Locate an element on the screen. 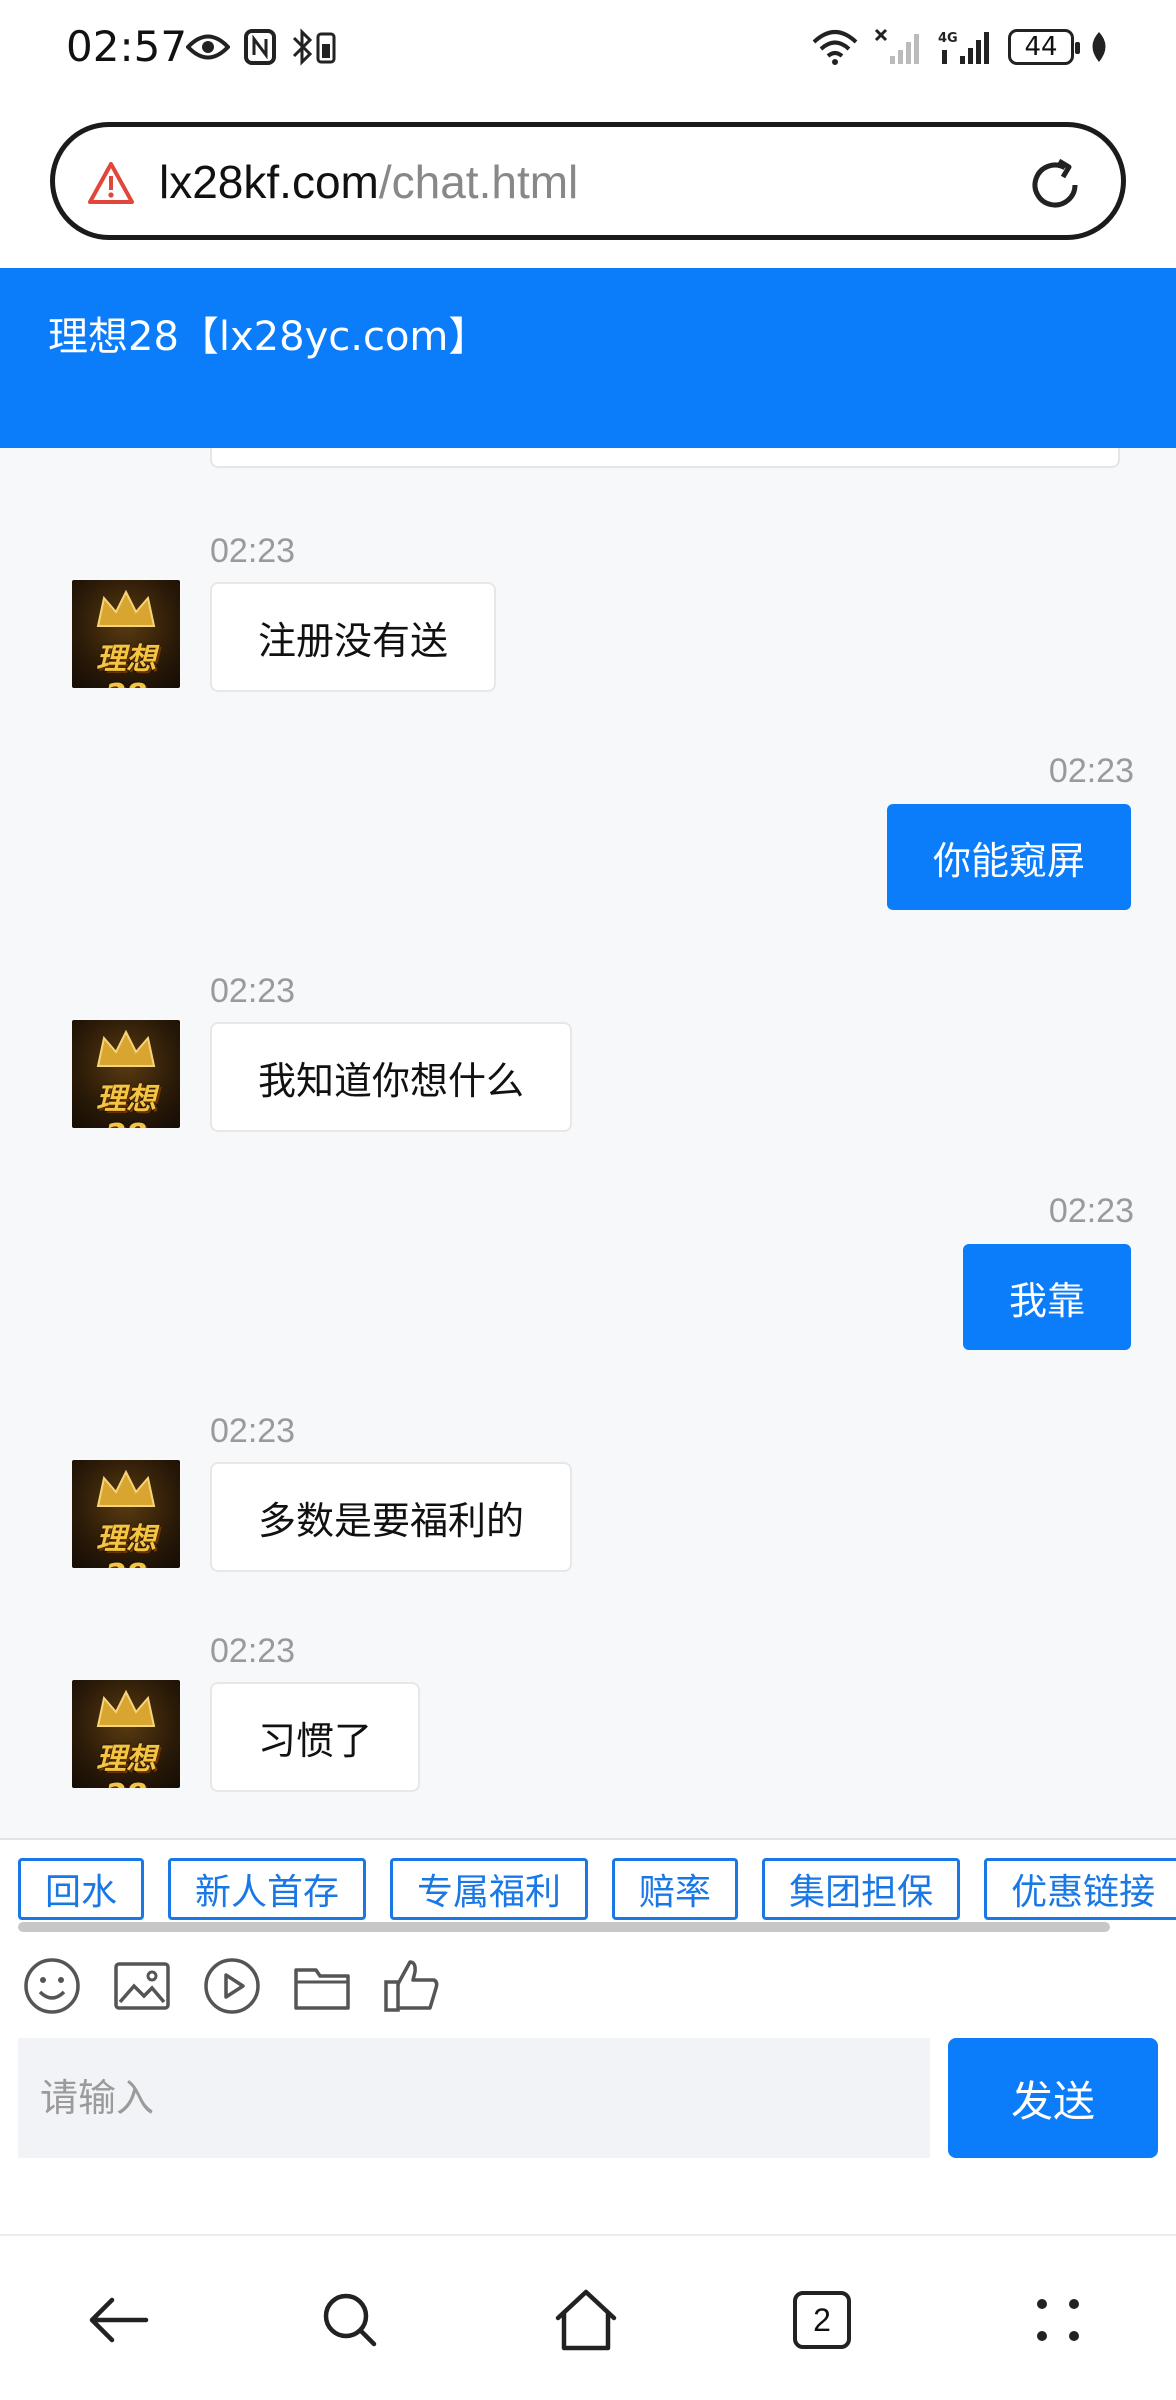 The image size is (1176, 2400). tabs-button: 2 is located at coordinates (822, 2320).